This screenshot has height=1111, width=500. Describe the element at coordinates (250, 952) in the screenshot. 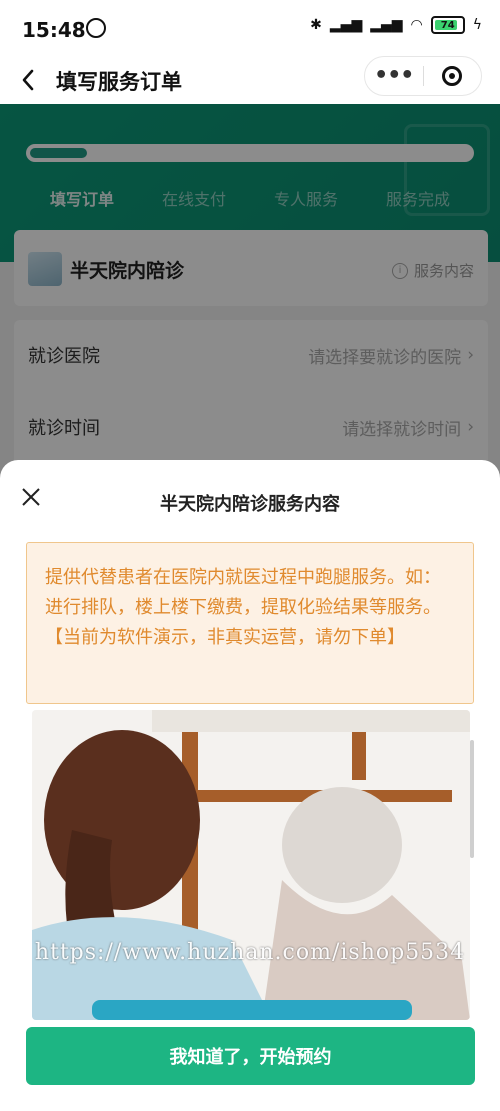

I see `watermark-text: https://www.huzhan.com/ishop5534` at that location.